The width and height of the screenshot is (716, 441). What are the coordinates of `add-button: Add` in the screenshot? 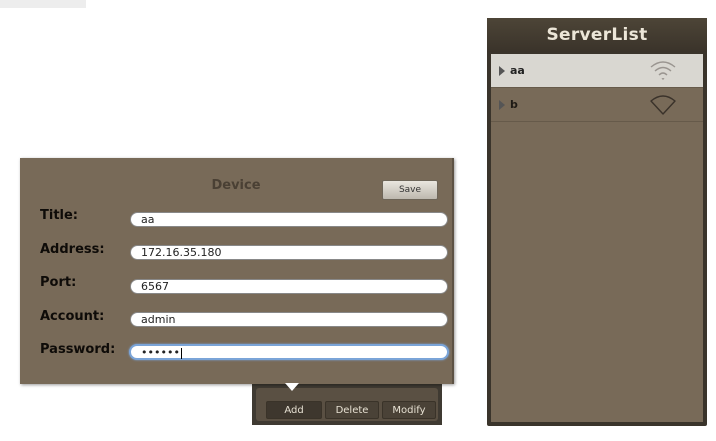 It's located at (294, 410).